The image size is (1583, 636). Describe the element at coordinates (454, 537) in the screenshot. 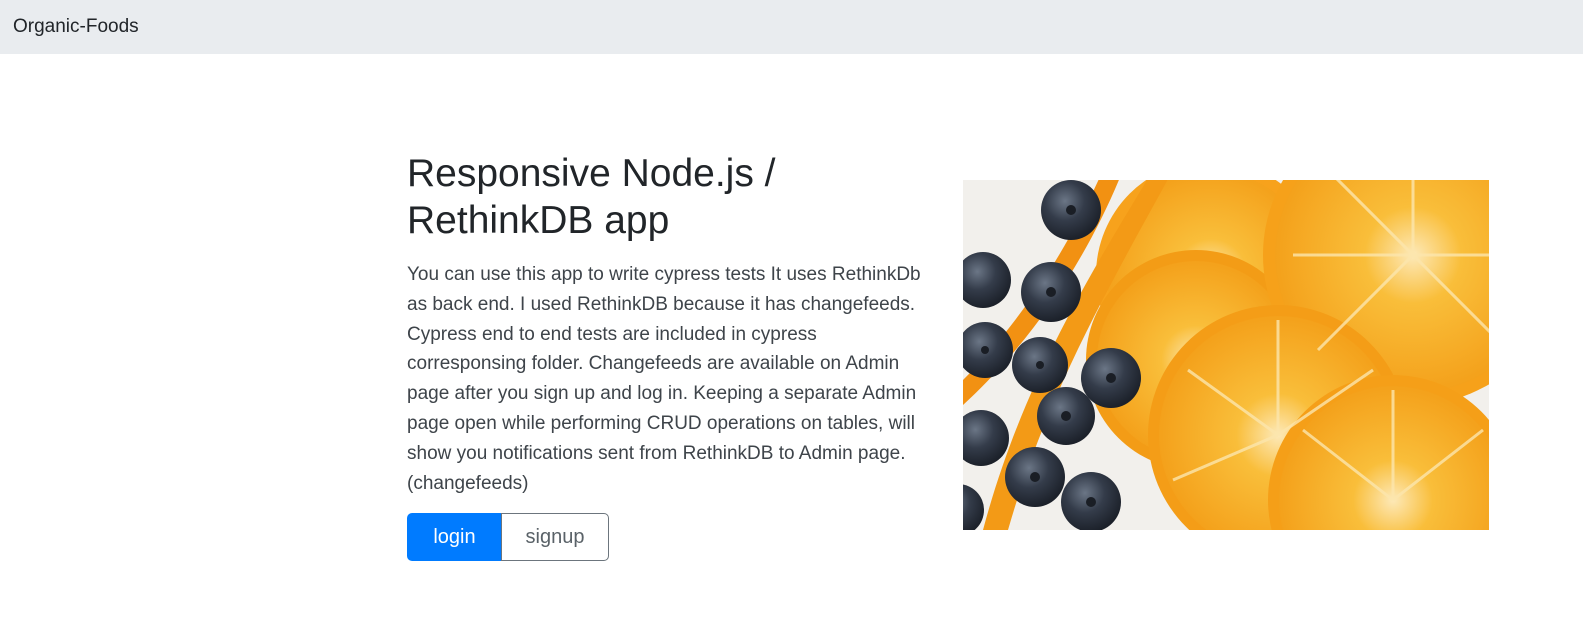

I see `login-button: login` at that location.